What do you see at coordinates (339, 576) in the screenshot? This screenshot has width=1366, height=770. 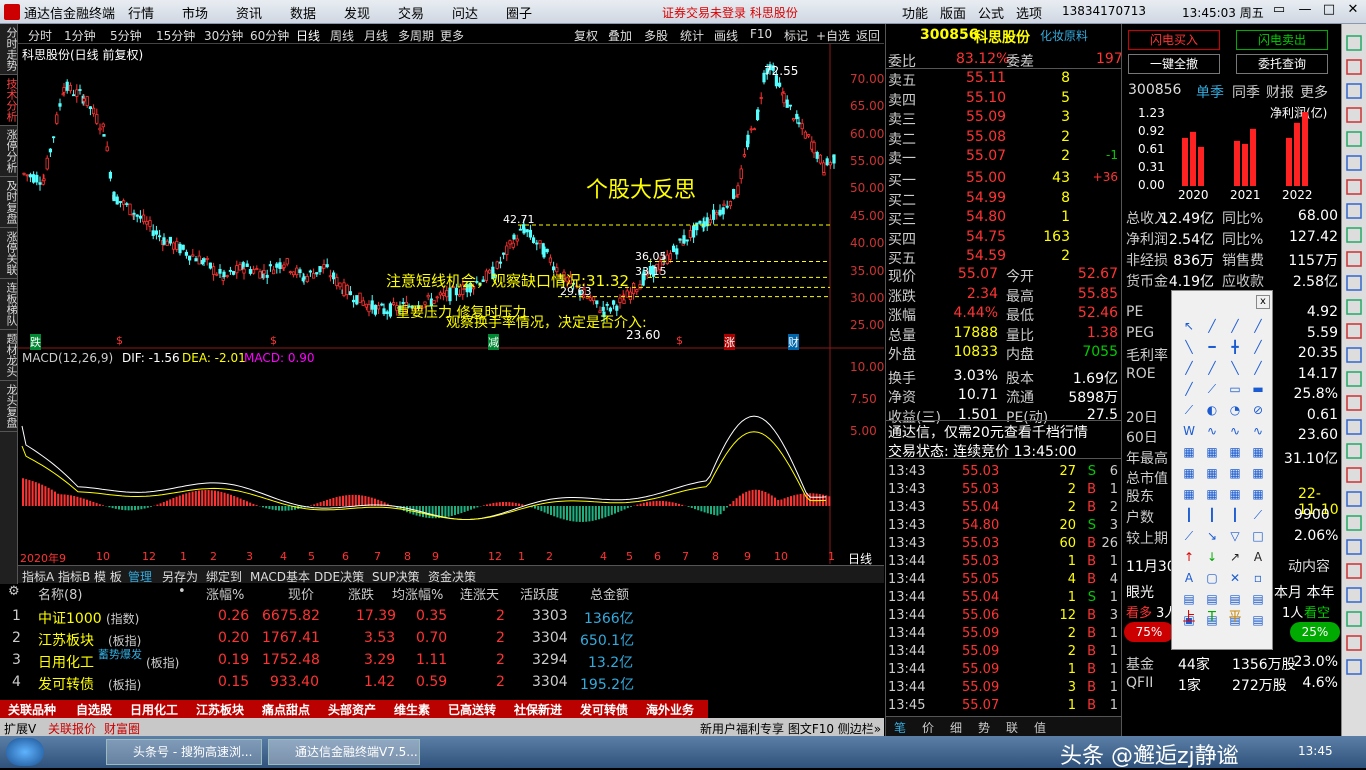 I see `indicator-tab: DDE决策` at bounding box center [339, 576].